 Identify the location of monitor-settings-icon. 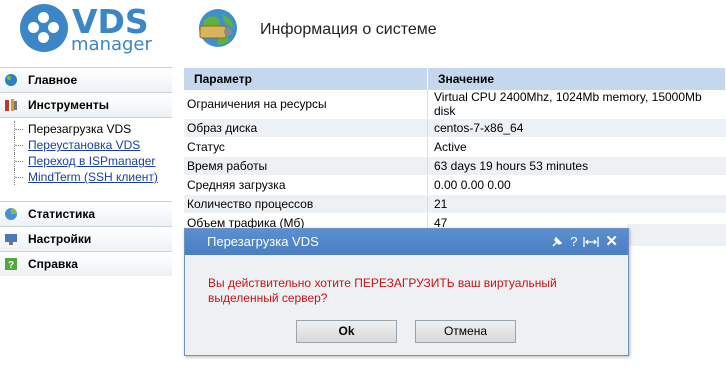
(11, 239).